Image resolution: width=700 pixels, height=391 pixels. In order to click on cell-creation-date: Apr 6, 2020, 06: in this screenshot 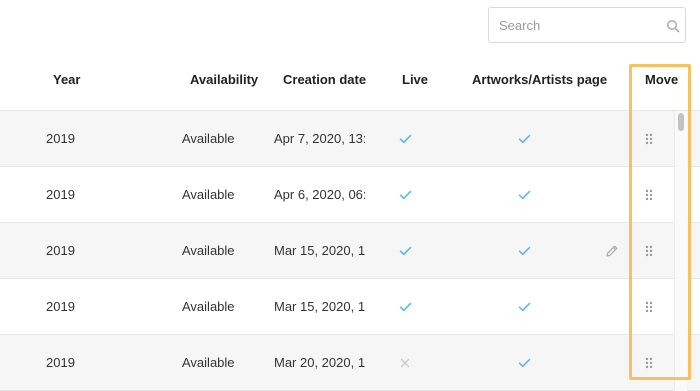, I will do `click(319, 194)`.